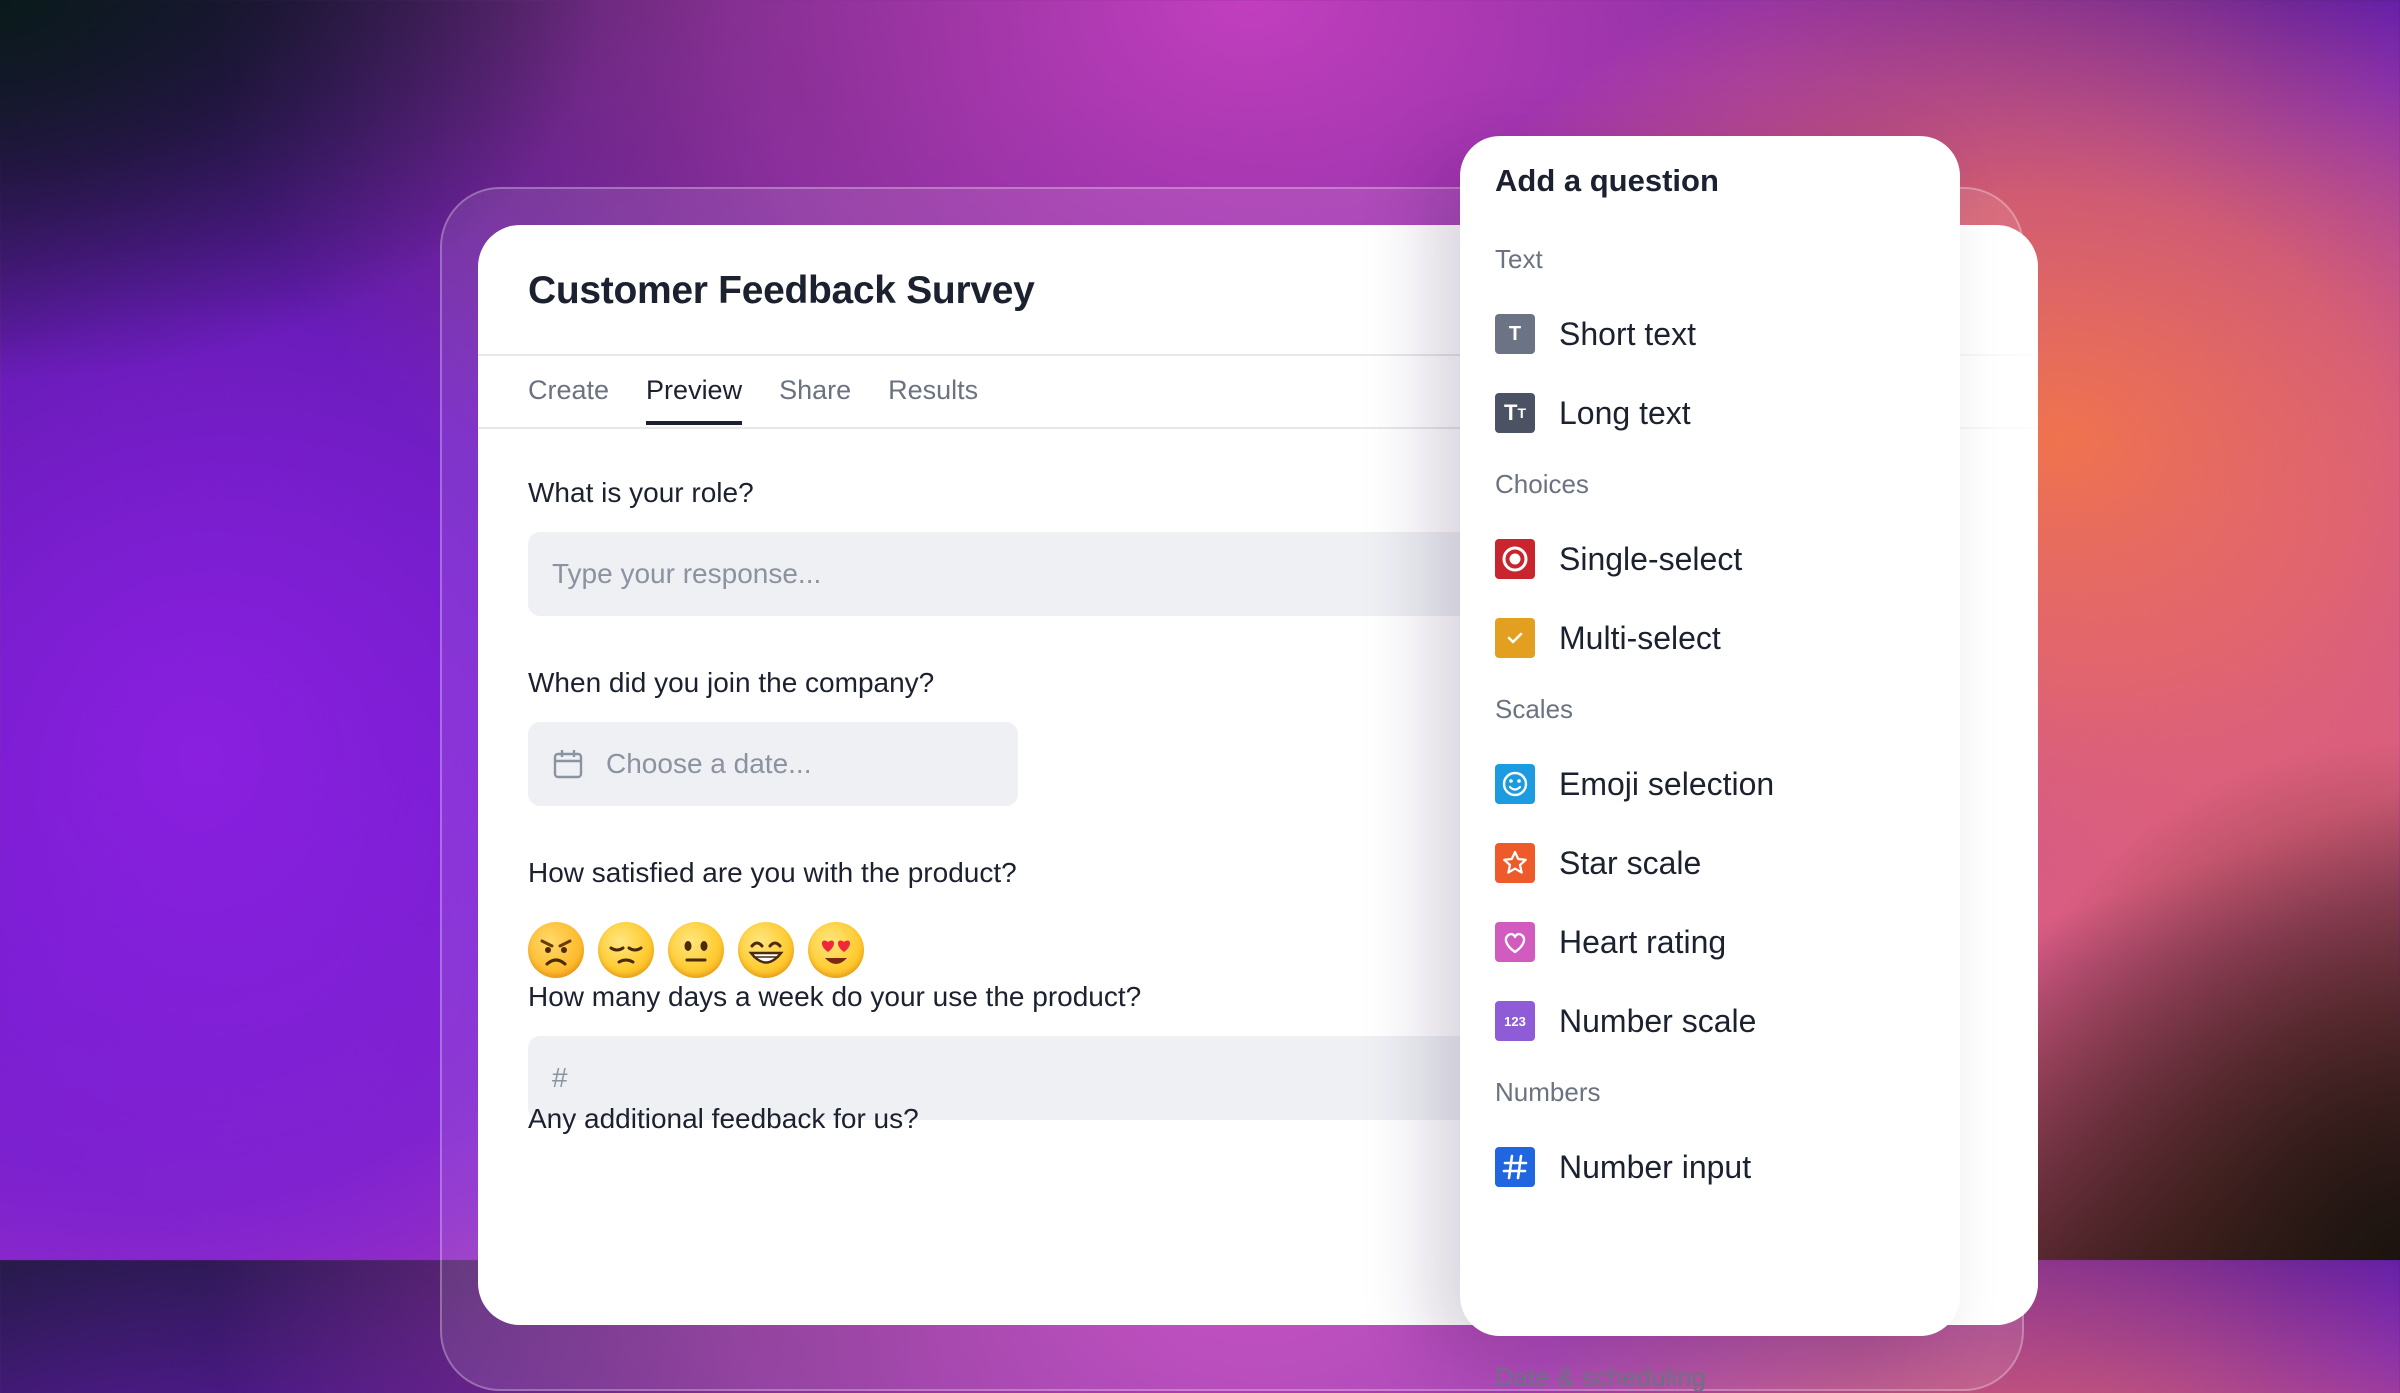 Image resolution: width=2400 pixels, height=1393 pixels. Describe the element at coordinates (1515, 1167) in the screenshot. I see `hash-icon` at that location.